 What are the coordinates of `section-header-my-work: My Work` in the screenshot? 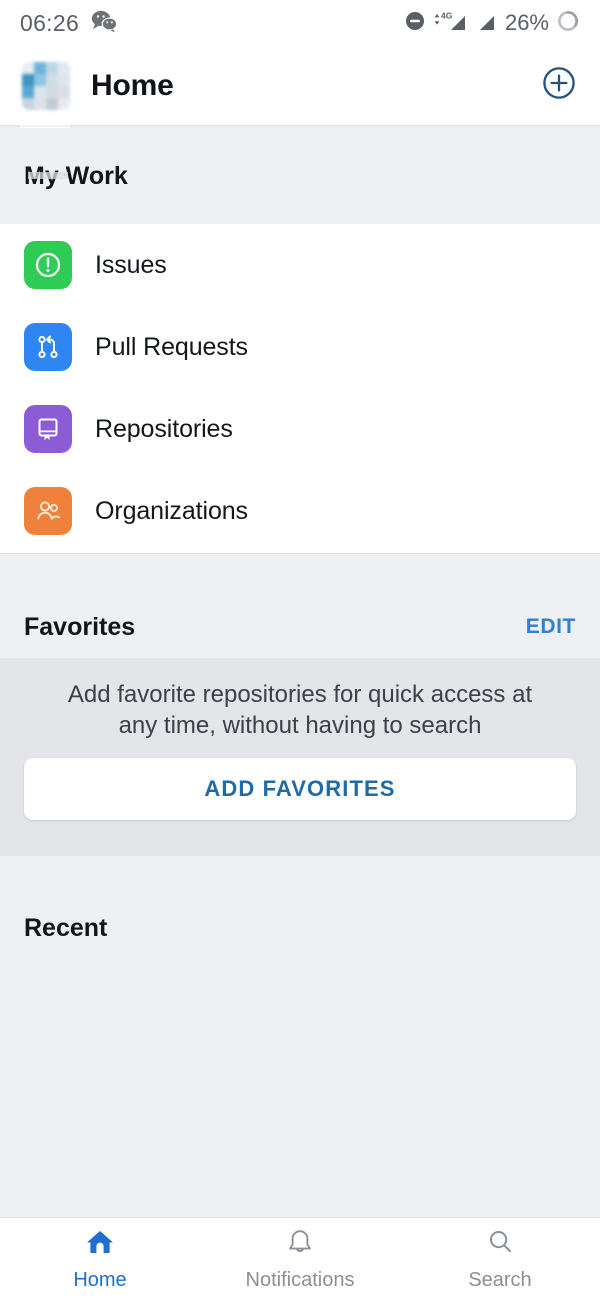 It's located at (300, 176).